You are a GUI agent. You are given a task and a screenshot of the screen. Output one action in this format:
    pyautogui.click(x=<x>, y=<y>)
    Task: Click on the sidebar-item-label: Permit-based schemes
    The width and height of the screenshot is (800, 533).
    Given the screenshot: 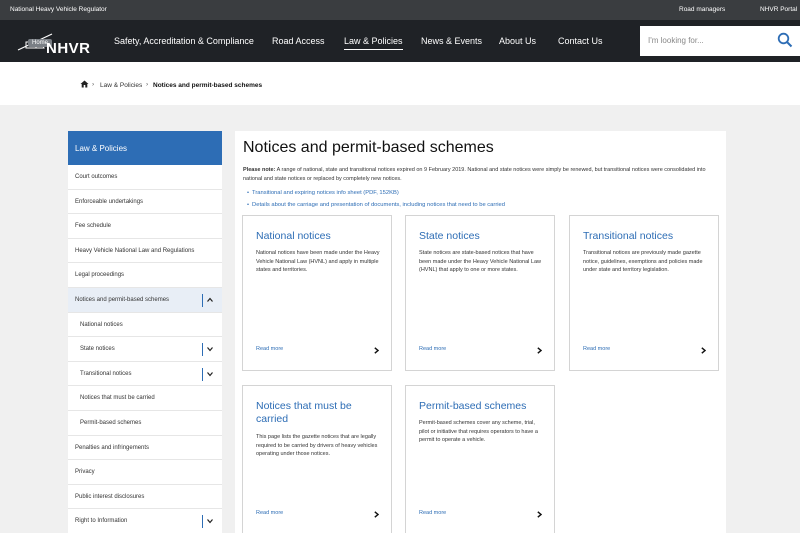 What is the action you would take?
    pyautogui.click(x=111, y=422)
    